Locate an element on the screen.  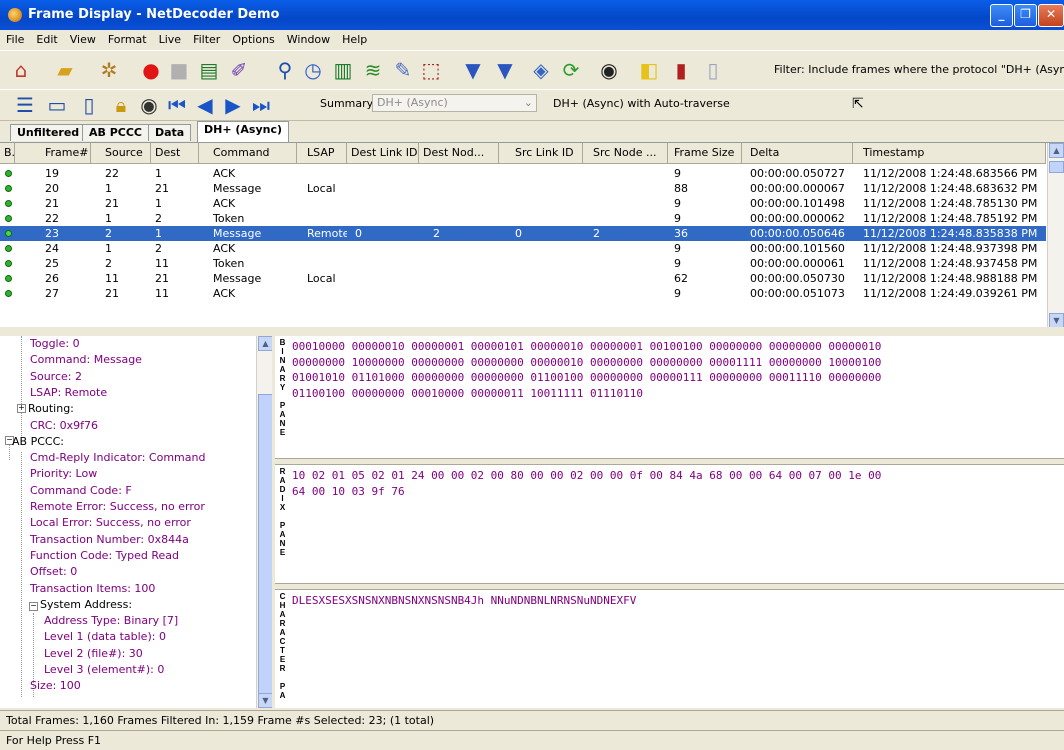
summary-protocol-select: DH+ (Async) ⌄ is located at coordinates (454, 103).